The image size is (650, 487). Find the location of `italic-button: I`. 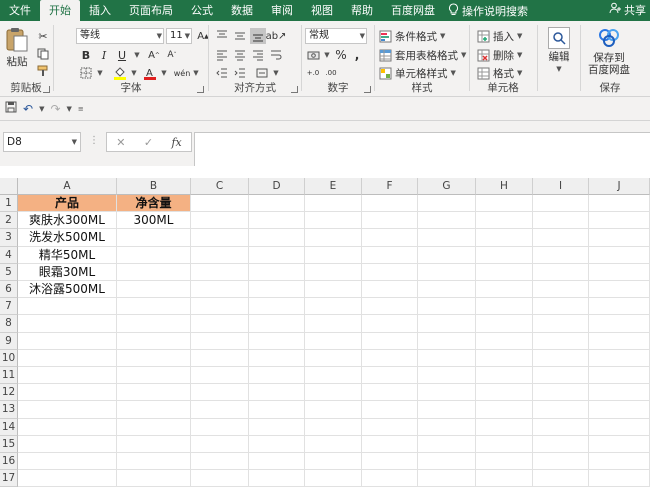

italic-button: I is located at coordinates (104, 55).